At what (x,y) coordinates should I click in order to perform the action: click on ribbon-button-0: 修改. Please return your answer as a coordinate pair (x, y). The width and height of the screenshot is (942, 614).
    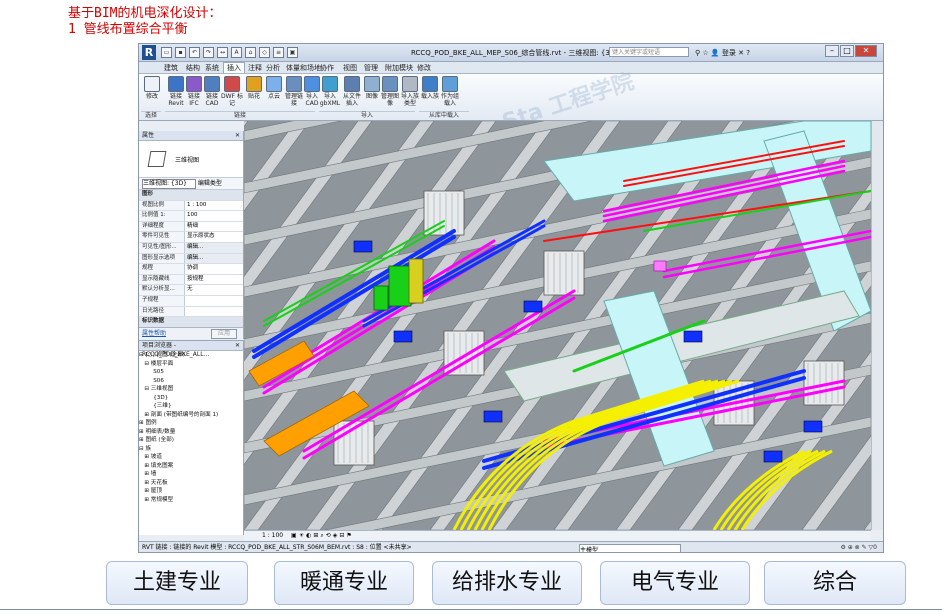
    Looking at the image, I should click on (152, 92).